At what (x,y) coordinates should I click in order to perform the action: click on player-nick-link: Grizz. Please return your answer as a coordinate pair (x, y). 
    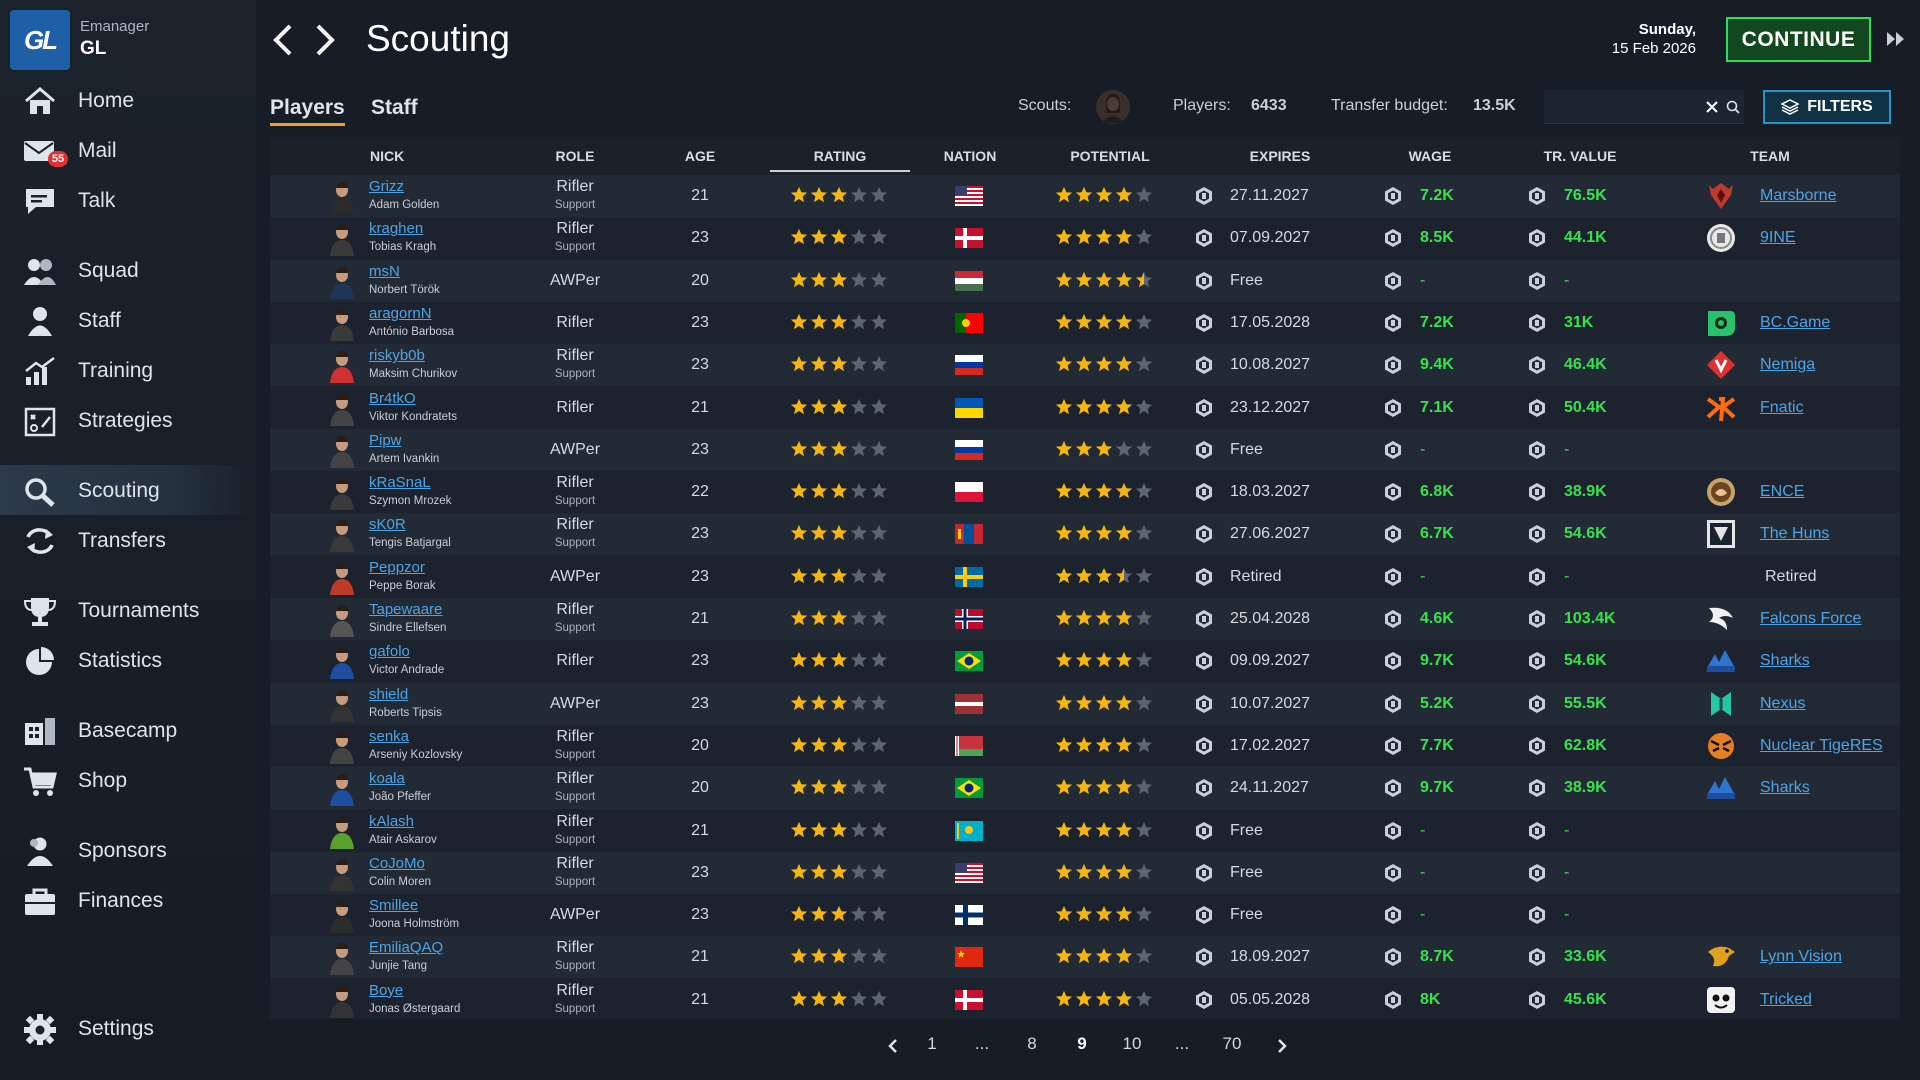
    Looking at the image, I should click on (386, 186).